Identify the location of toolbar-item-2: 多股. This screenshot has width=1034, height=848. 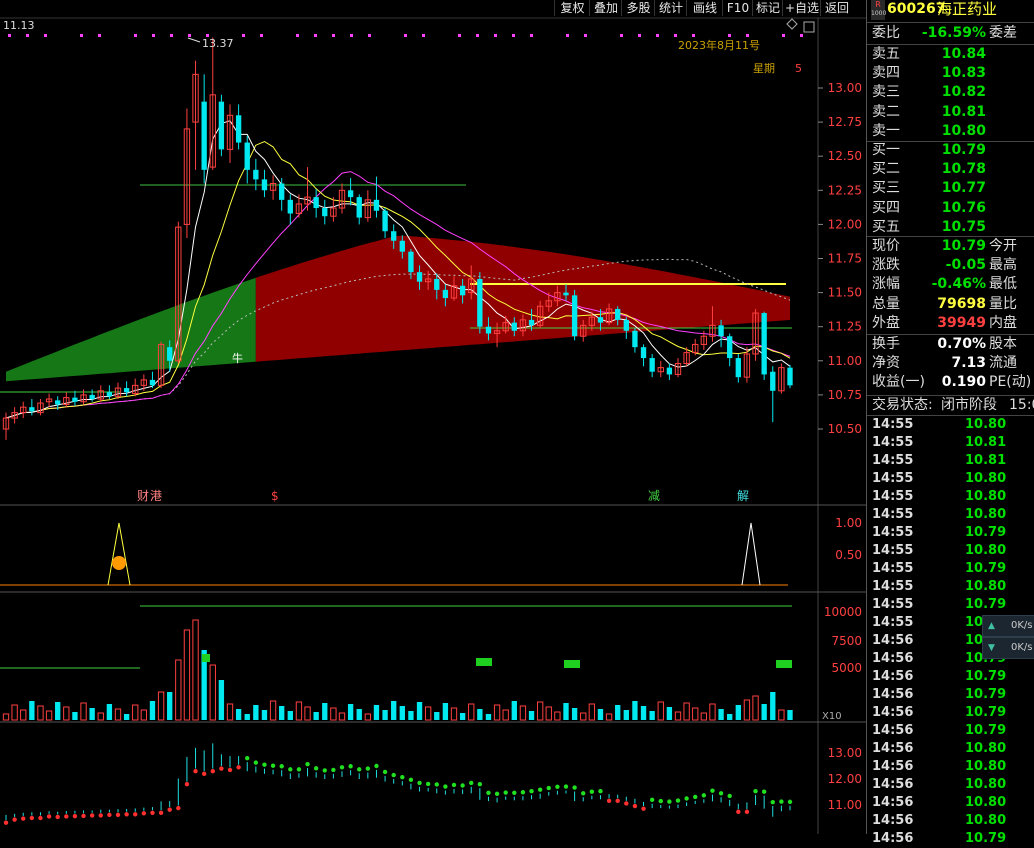
(638, 8).